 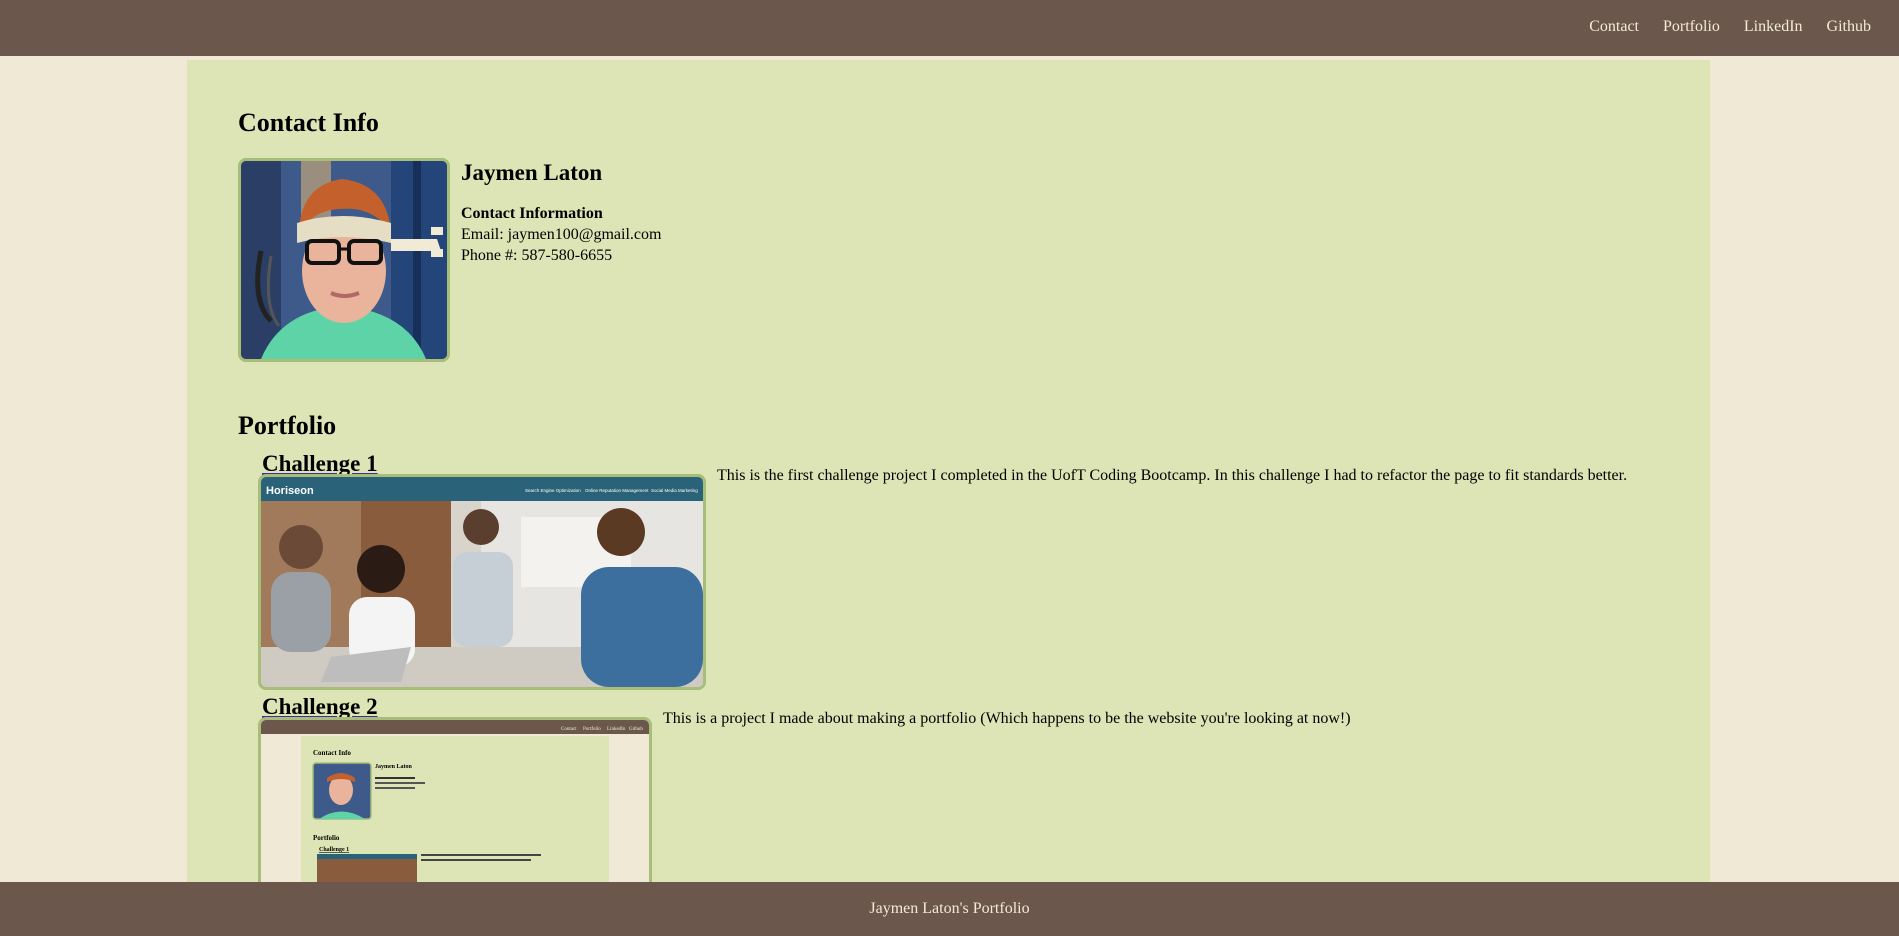 What do you see at coordinates (326, 838) in the screenshot?
I see `thumb2-portfolio-heading: Portfolio` at bounding box center [326, 838].